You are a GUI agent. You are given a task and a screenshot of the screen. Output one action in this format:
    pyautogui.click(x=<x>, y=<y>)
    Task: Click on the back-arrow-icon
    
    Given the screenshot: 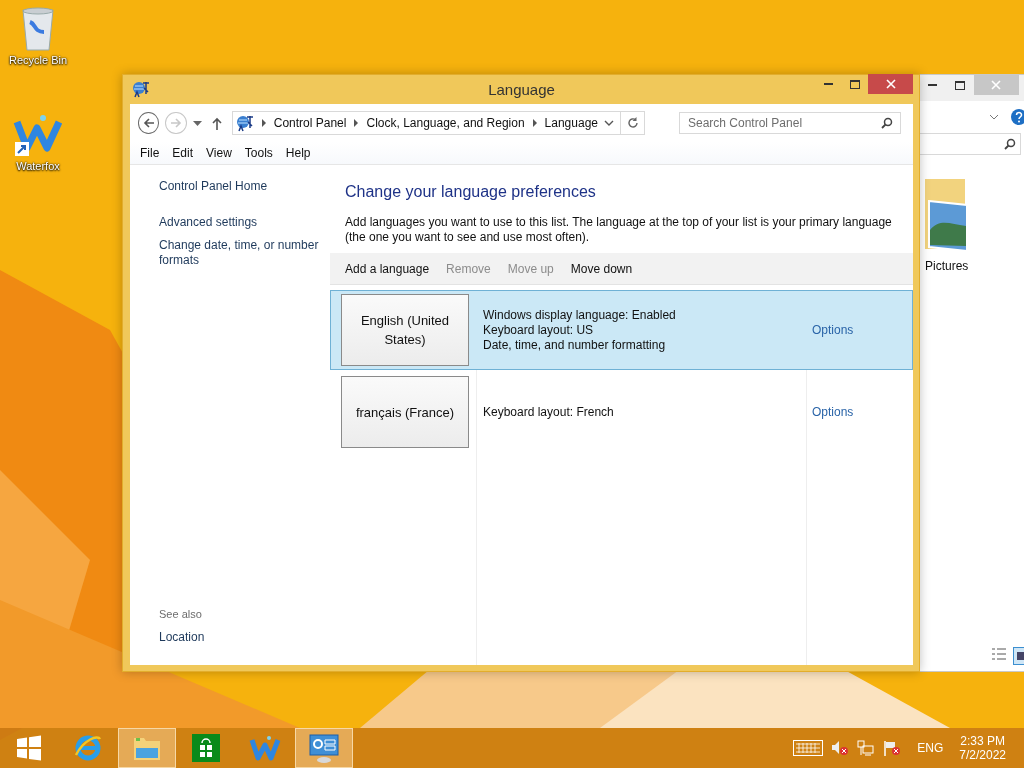 What is the action you would take?
    pyautogui.click(x=148, y=123)
    